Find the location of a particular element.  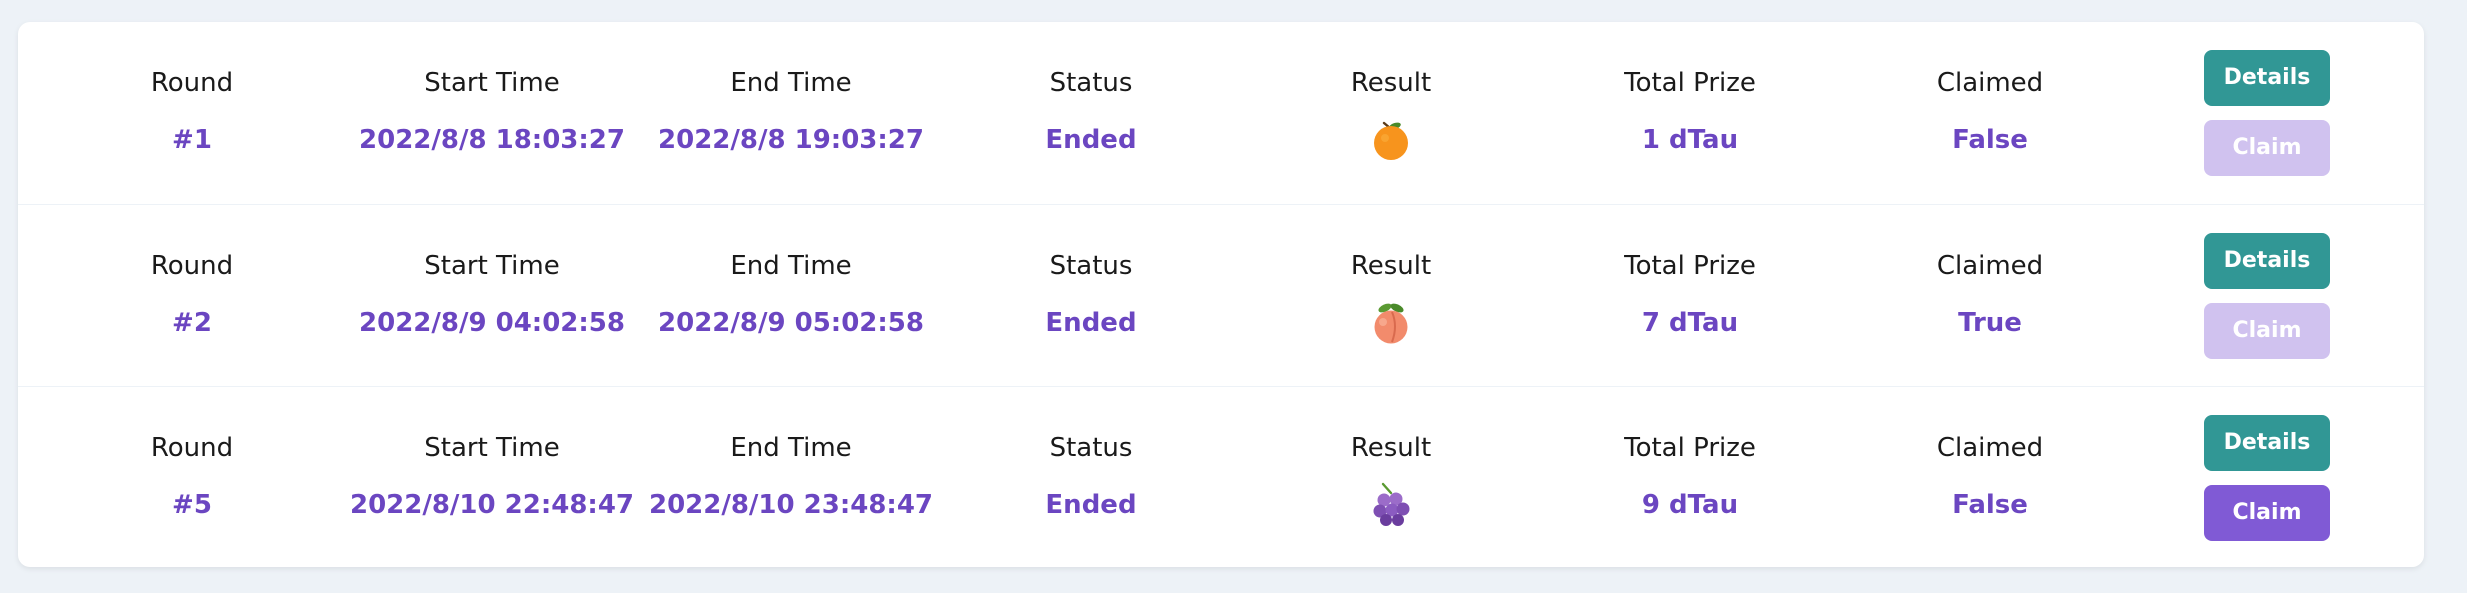

total-prize-value: 9 dTau is located at coordinates (1690, 505).